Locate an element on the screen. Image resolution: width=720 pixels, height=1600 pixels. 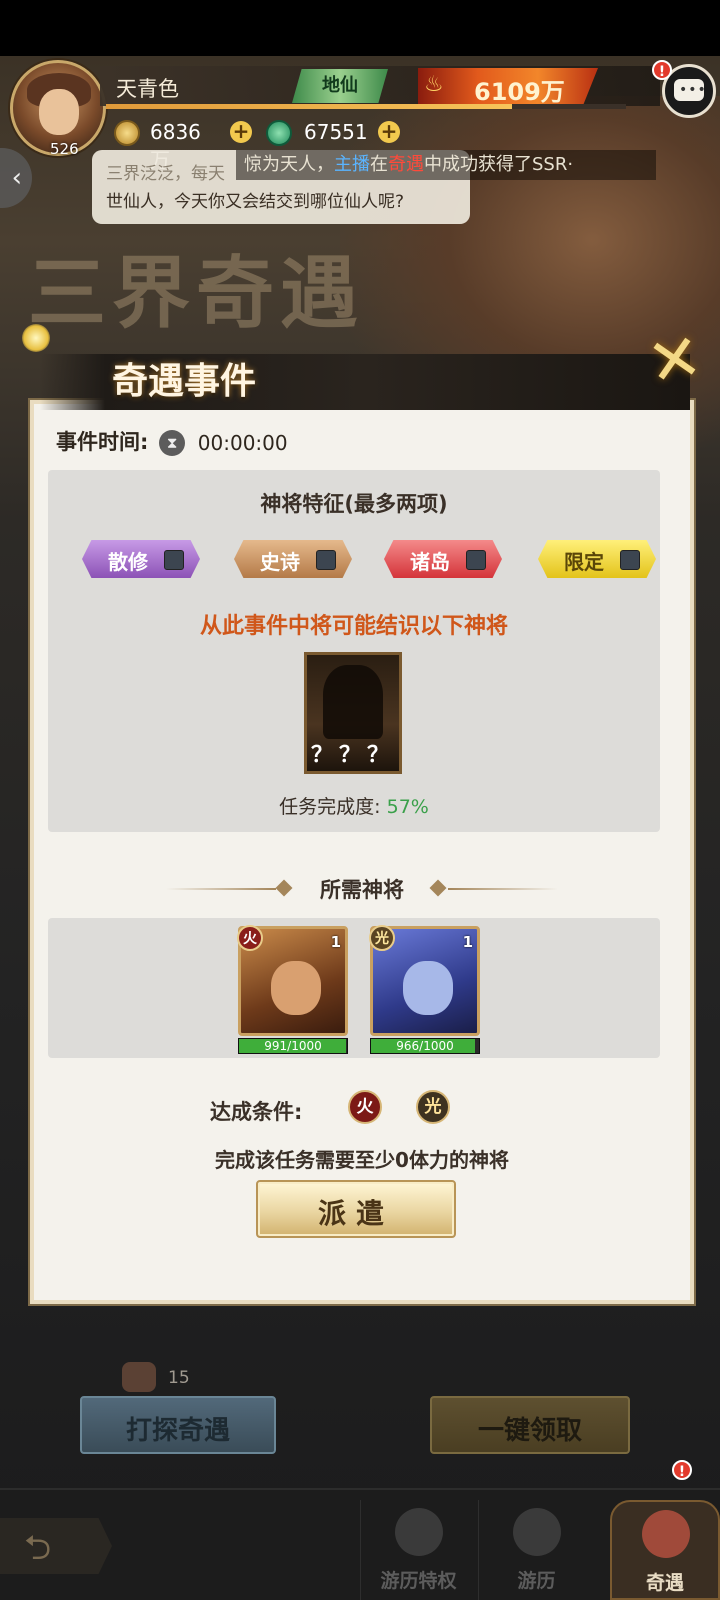
possible-heroes-title: 从此事件中将可能结识以下神将 is located at coordinates (353, 626).